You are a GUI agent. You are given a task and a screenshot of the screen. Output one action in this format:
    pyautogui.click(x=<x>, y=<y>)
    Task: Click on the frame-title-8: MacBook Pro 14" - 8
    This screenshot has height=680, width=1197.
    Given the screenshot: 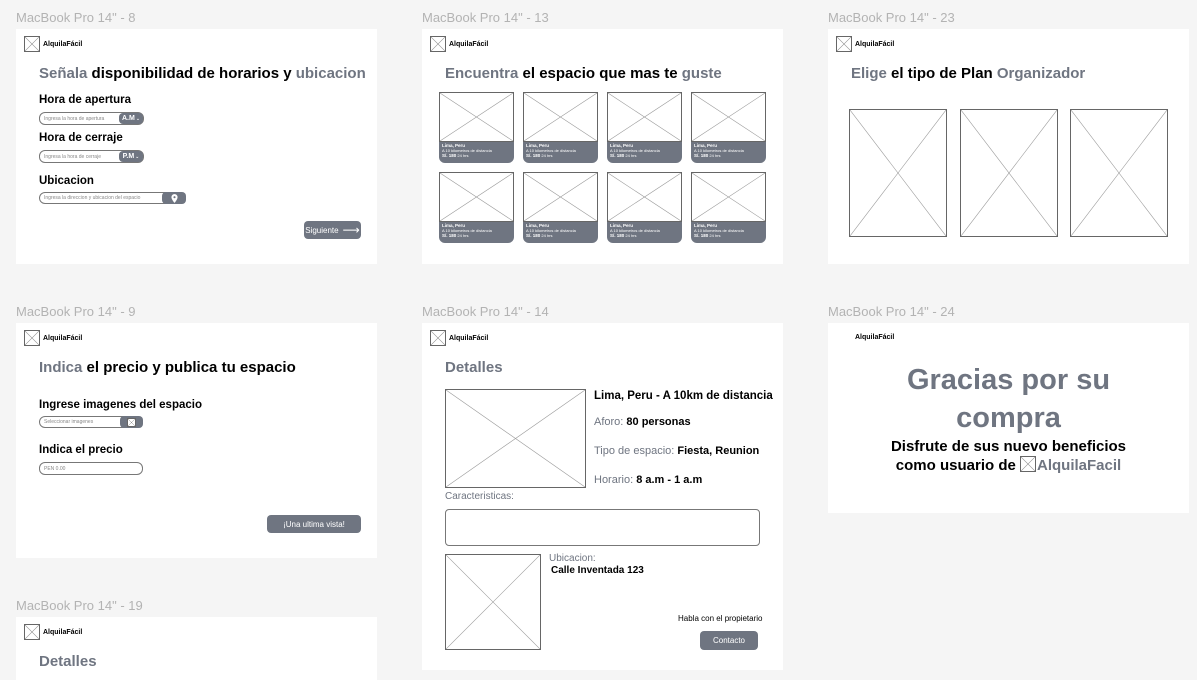 What is the action you would take?
    pyautogui.click(x=76, y=17)
    